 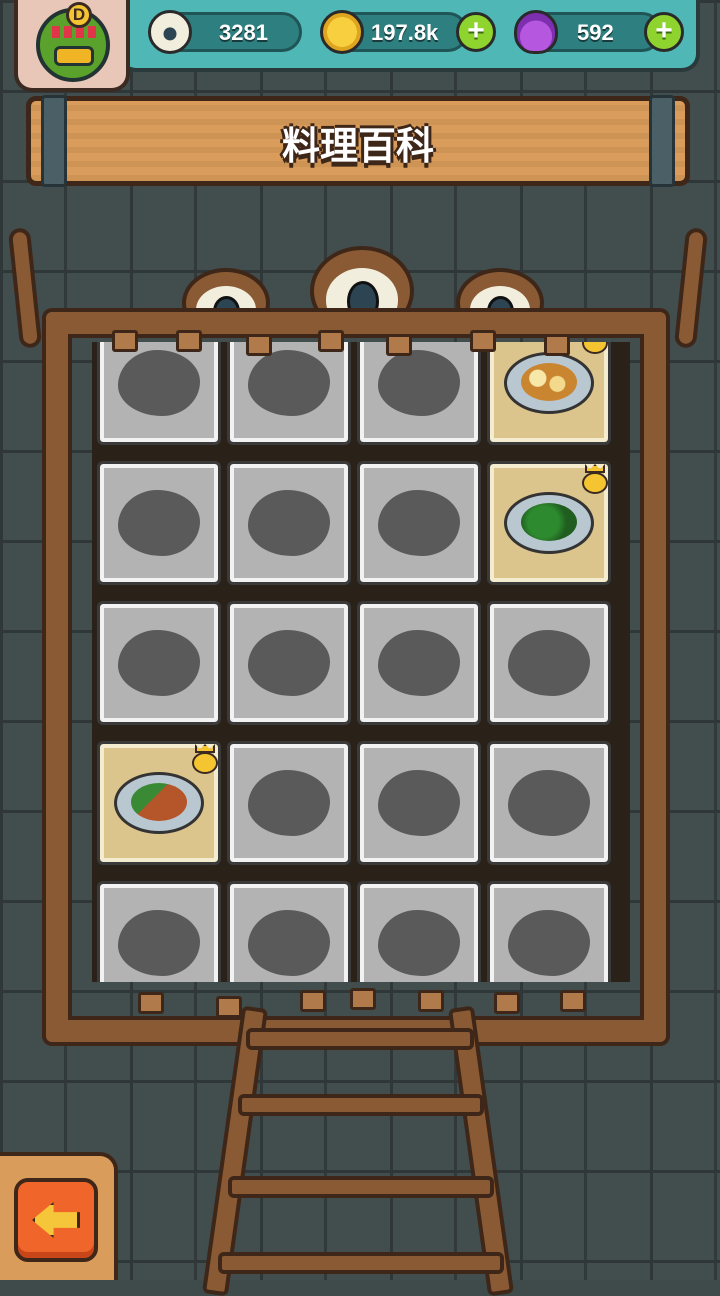 What do you see at coordinates (79, 15) in the screenshot?
I see `rank-badge: D` at bounding box center [79, 15].